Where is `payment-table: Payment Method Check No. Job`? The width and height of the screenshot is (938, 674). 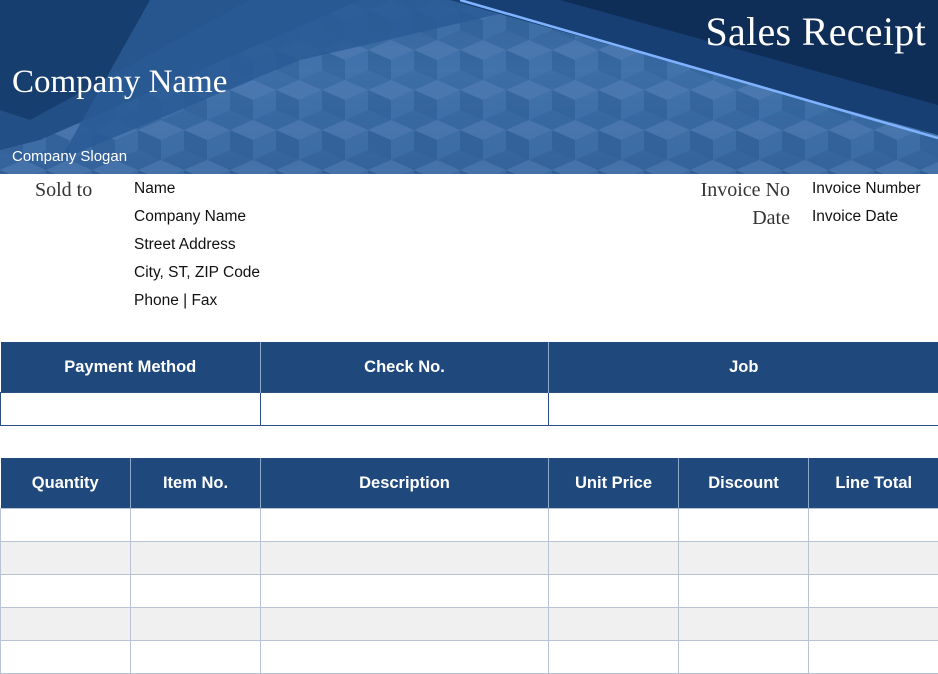 payment-table: Payment Method Check No. Job is located at coordinates (469, 384).